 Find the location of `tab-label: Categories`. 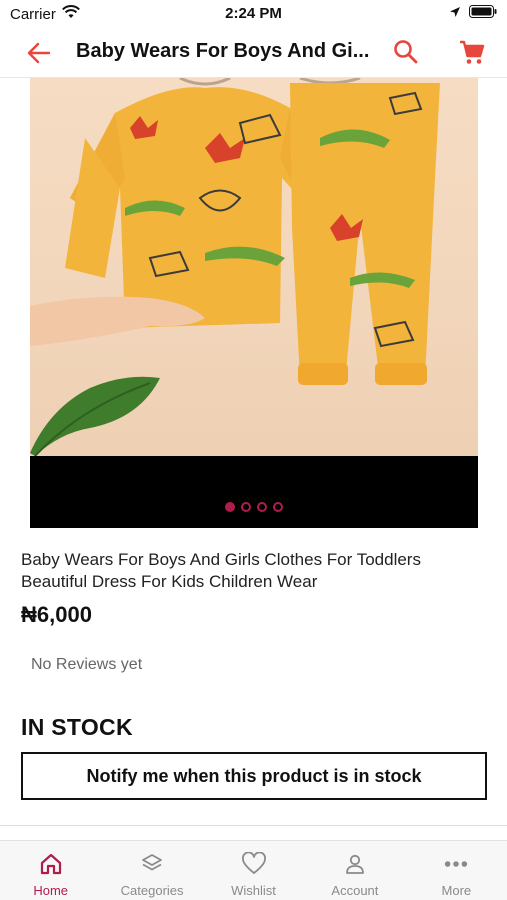

tab-label: Categories is located at coordinates (152, 890).